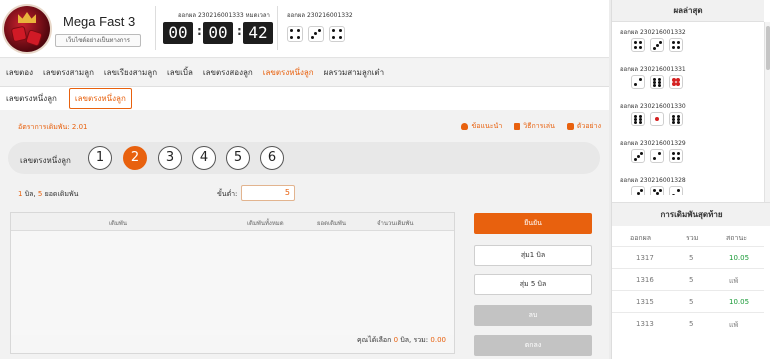 The width and height of the screenshot is (770, 359). I want to click on number-ball-1: 1, so click(100, 158).